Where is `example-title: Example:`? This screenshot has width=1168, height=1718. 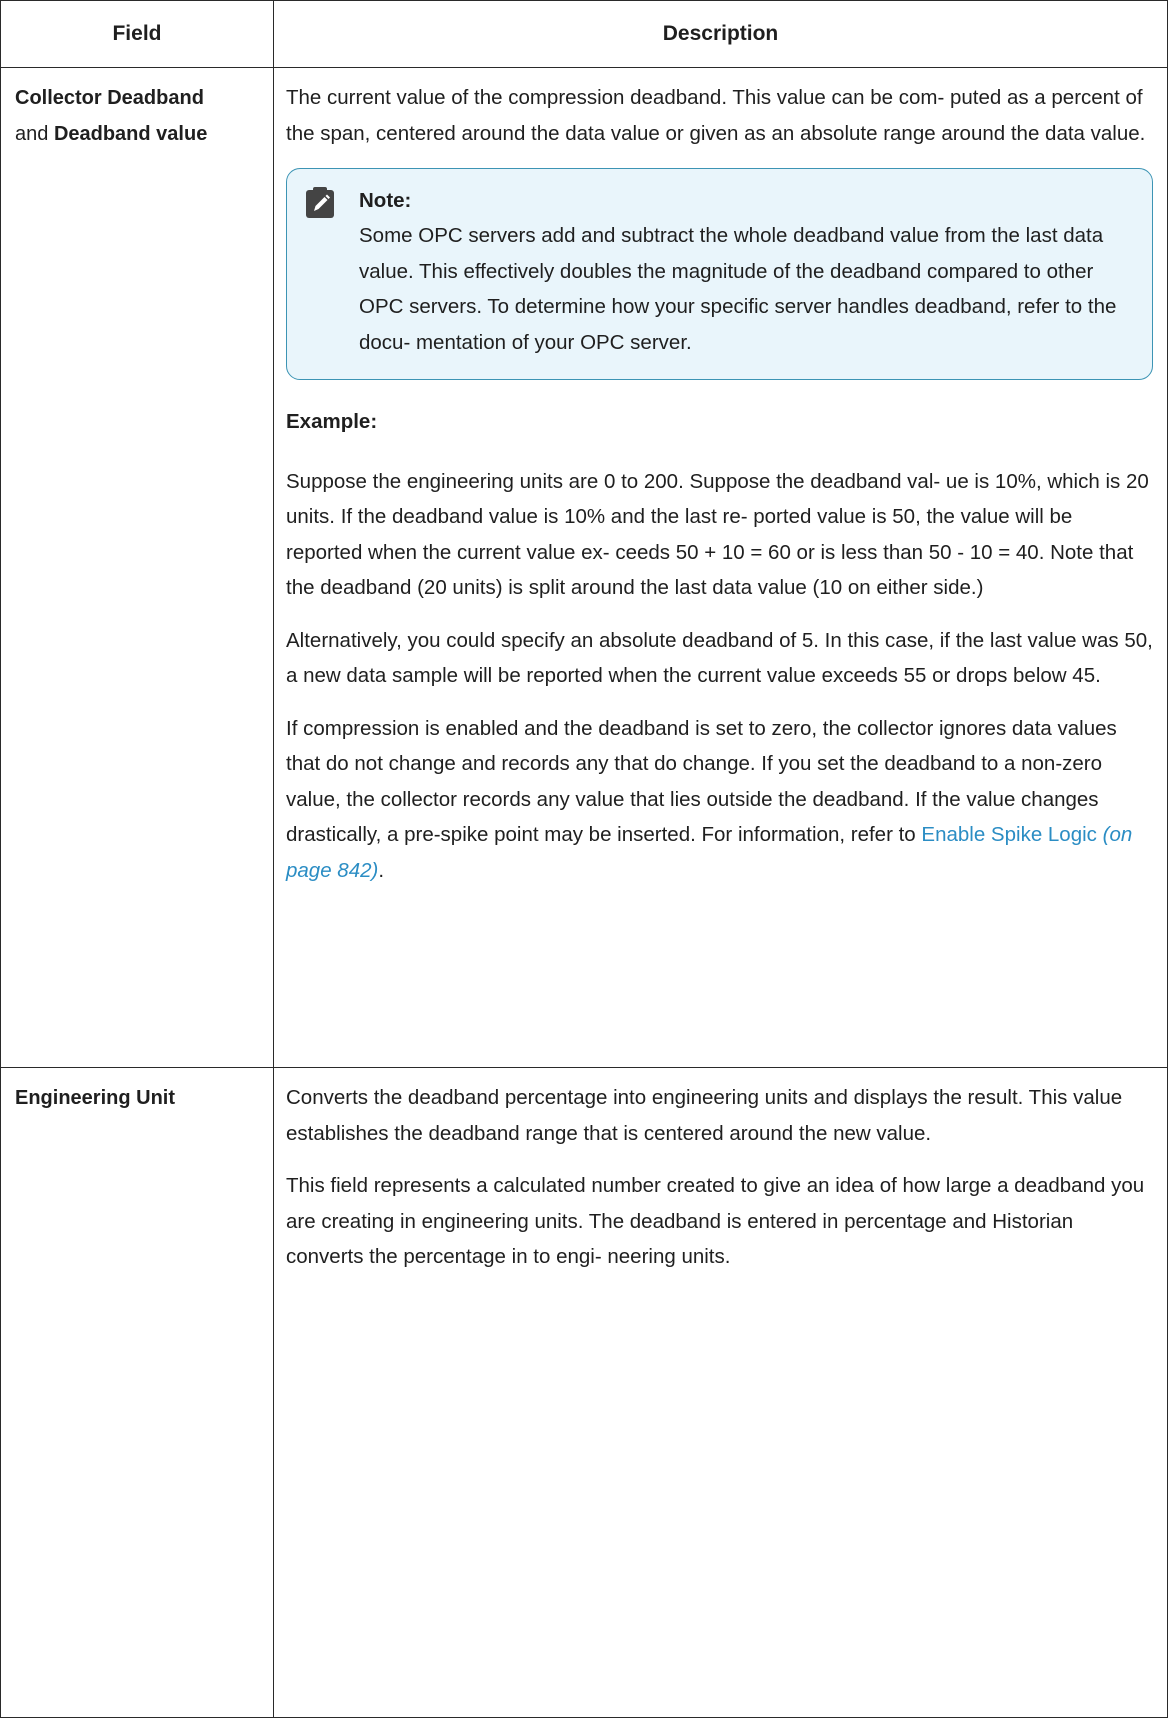
example-title: Example: is located at coordinates (332, 421).